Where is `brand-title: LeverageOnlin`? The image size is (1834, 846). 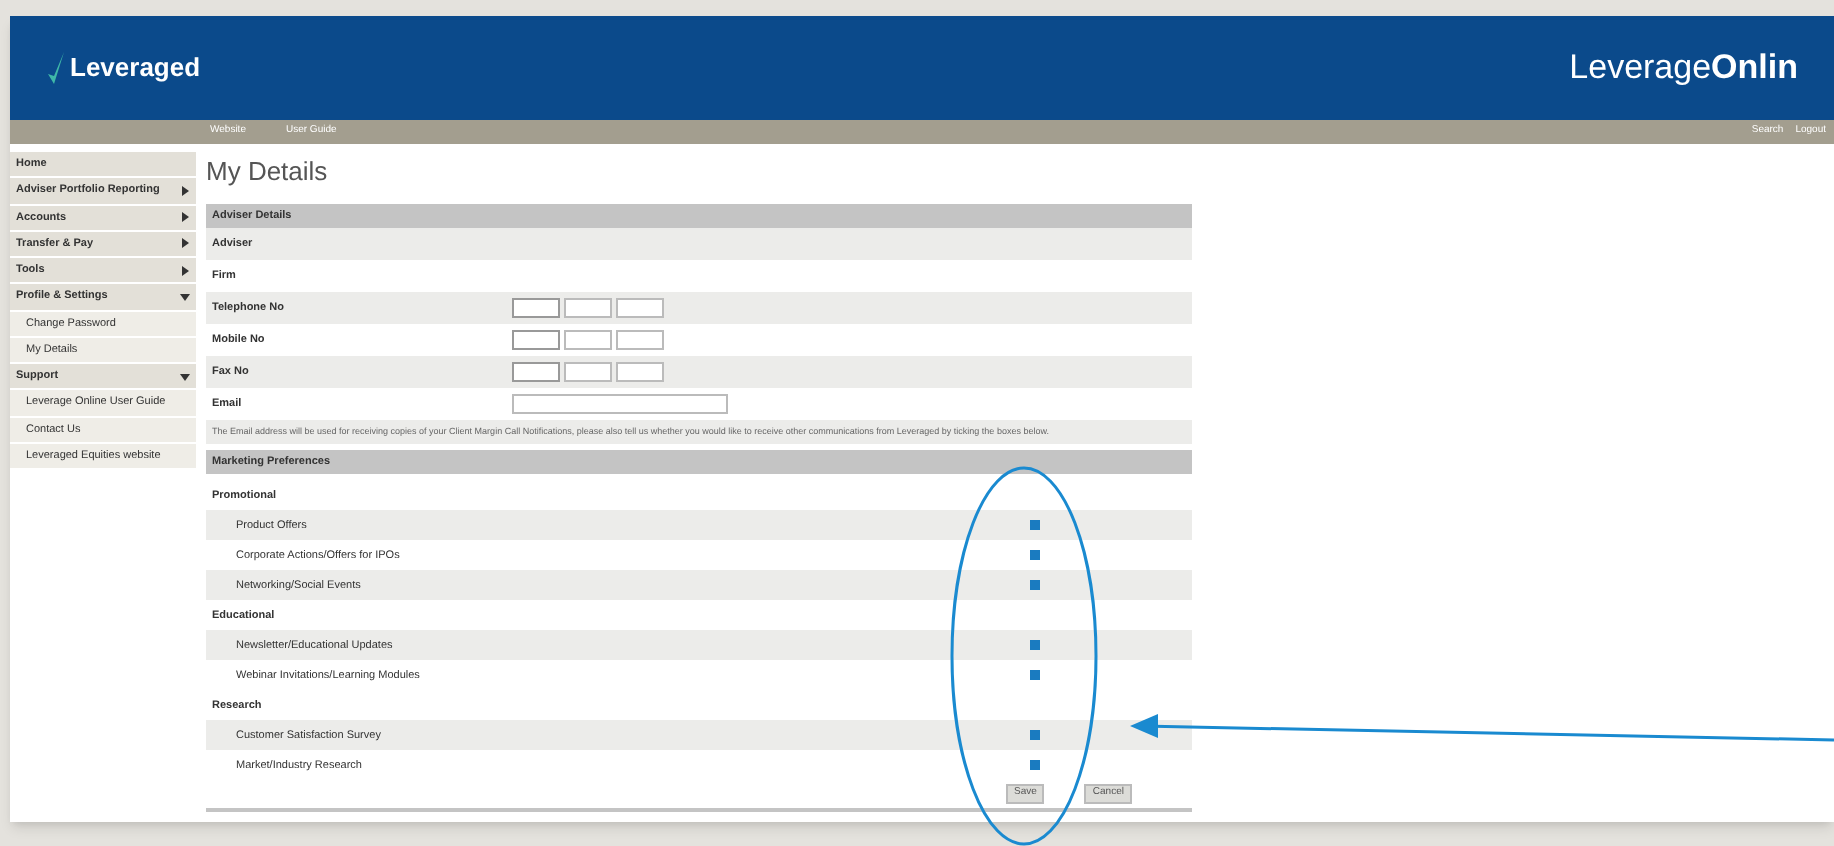
brand-title: LeverageOnlin is located at coordinates (1683, 68).